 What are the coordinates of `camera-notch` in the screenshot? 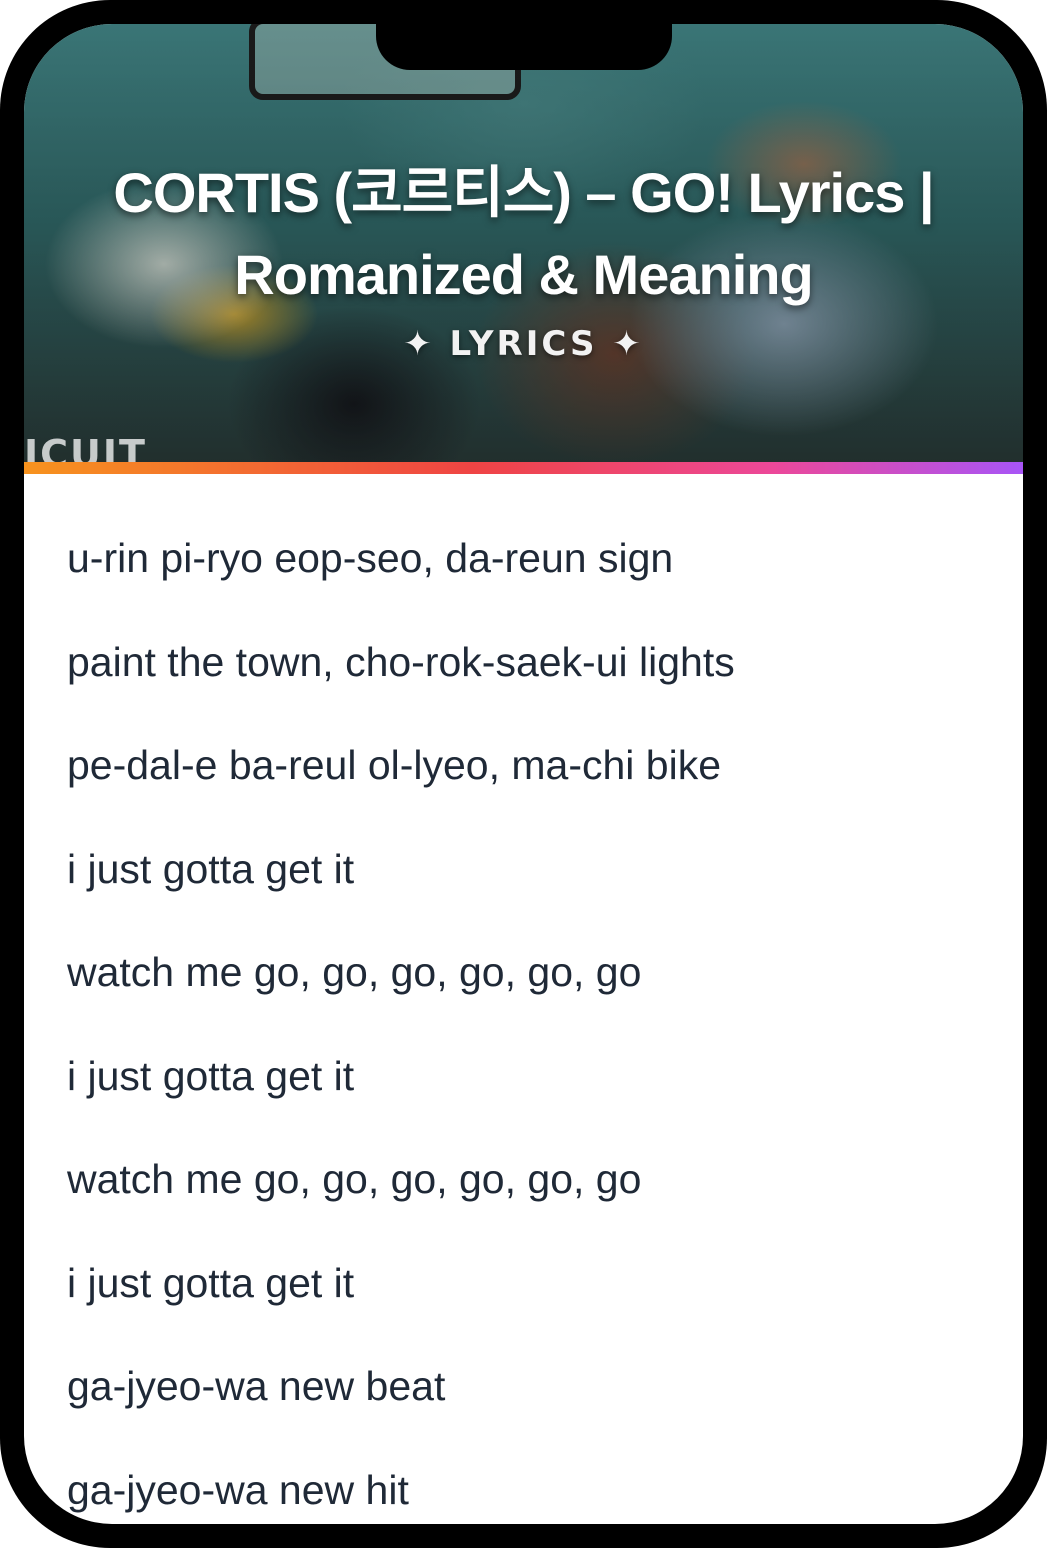 It's located at (524, 47).